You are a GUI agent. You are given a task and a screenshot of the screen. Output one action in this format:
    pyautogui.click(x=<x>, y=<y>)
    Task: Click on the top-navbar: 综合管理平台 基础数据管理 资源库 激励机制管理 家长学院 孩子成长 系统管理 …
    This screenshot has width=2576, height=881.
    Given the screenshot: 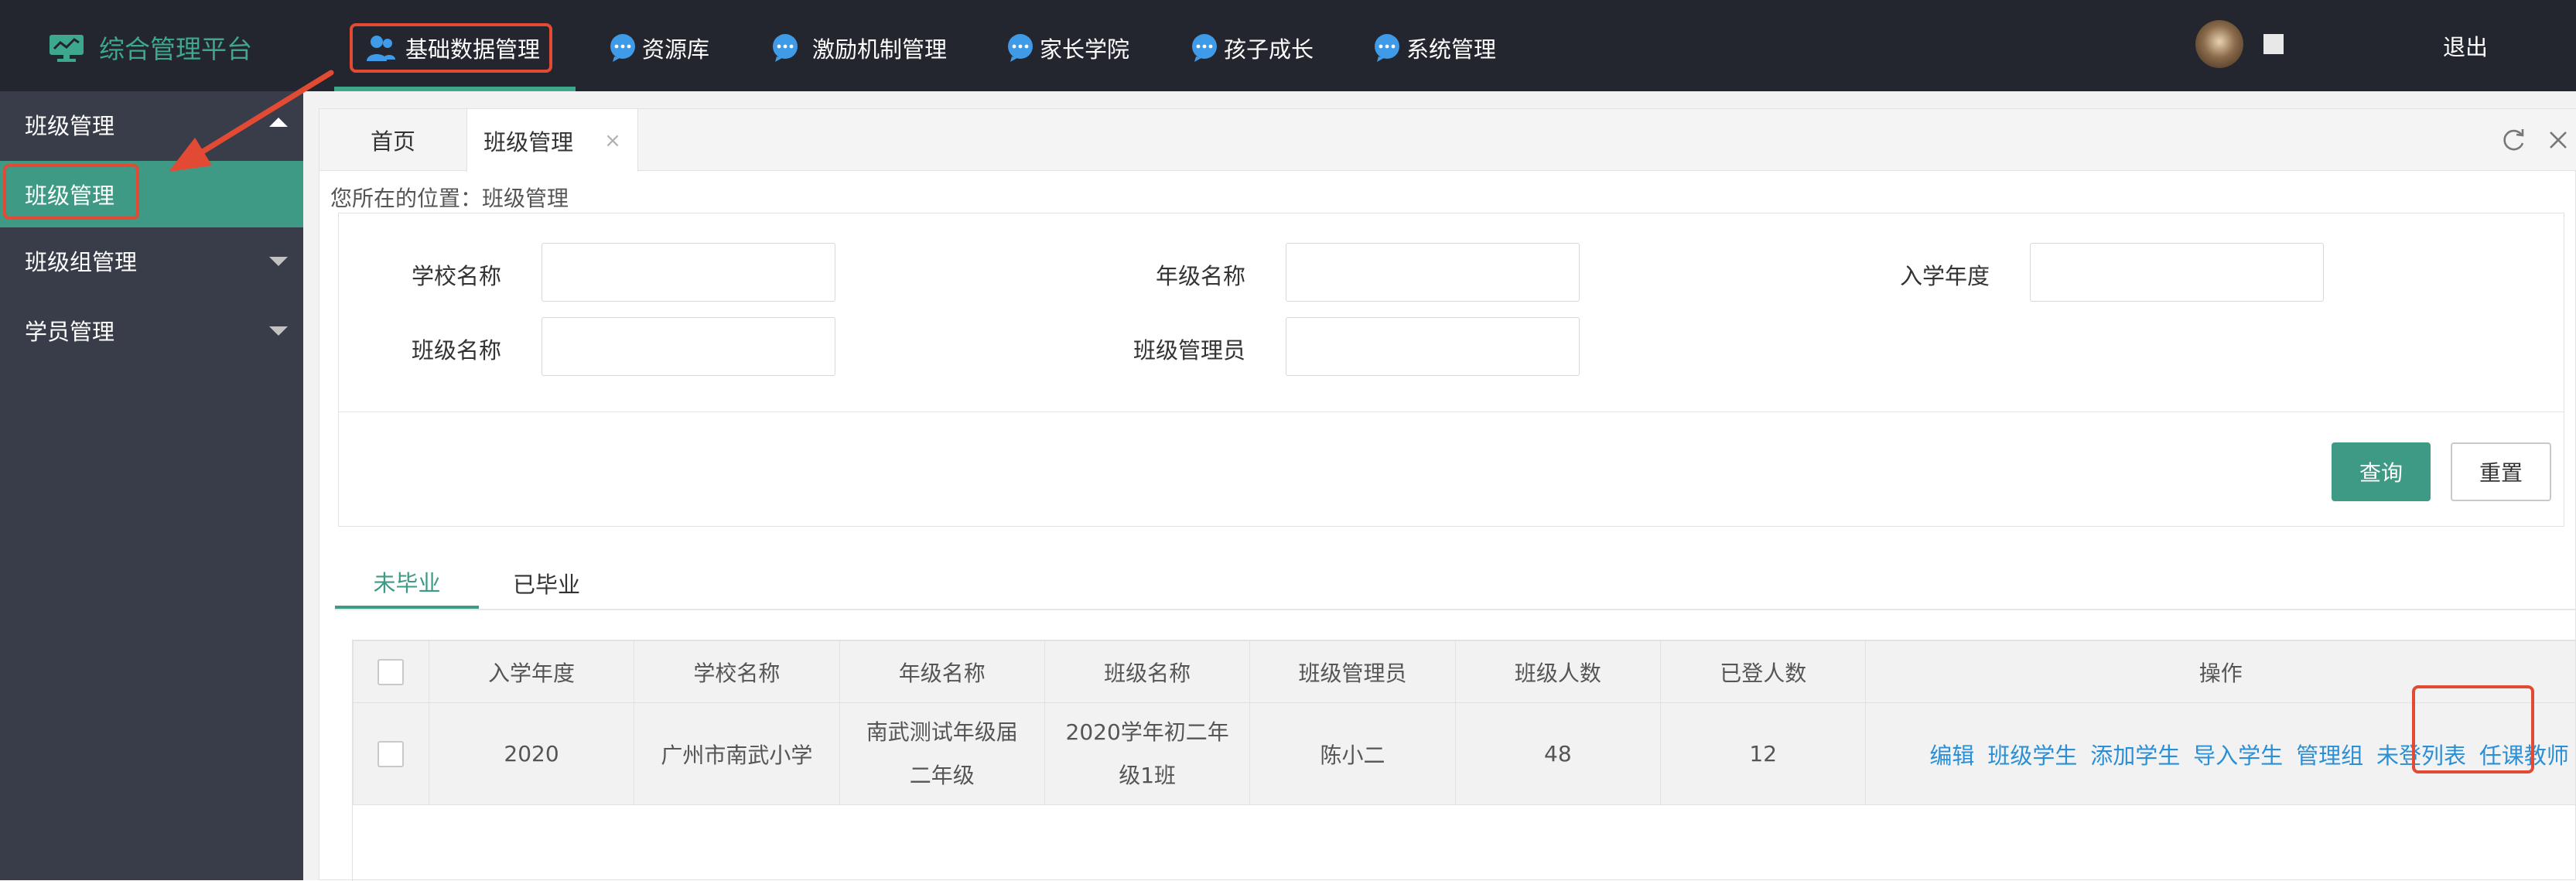 What is the action you would take?
    pyautogui.click(x=1288, y=45)
    